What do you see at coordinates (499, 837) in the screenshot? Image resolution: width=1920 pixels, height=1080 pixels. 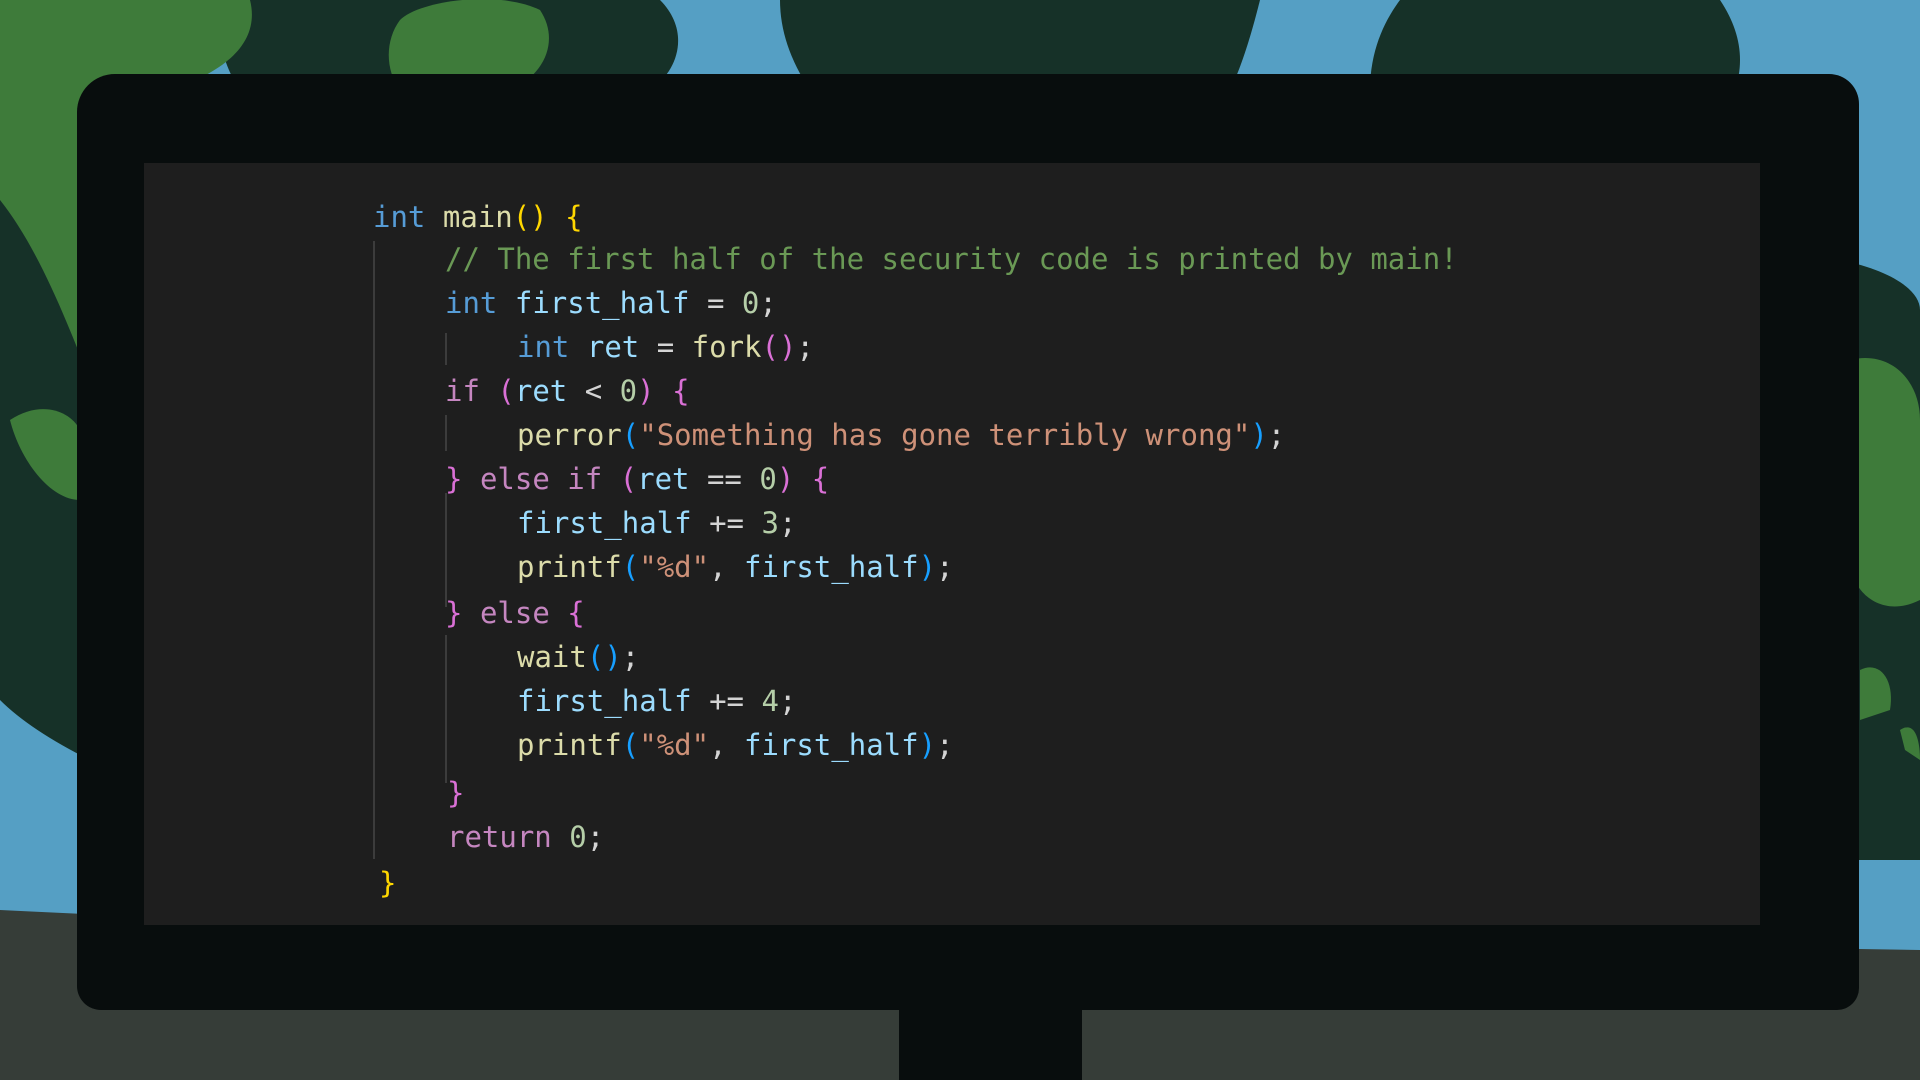 I see `token: return` at bounding box center [499, 837].